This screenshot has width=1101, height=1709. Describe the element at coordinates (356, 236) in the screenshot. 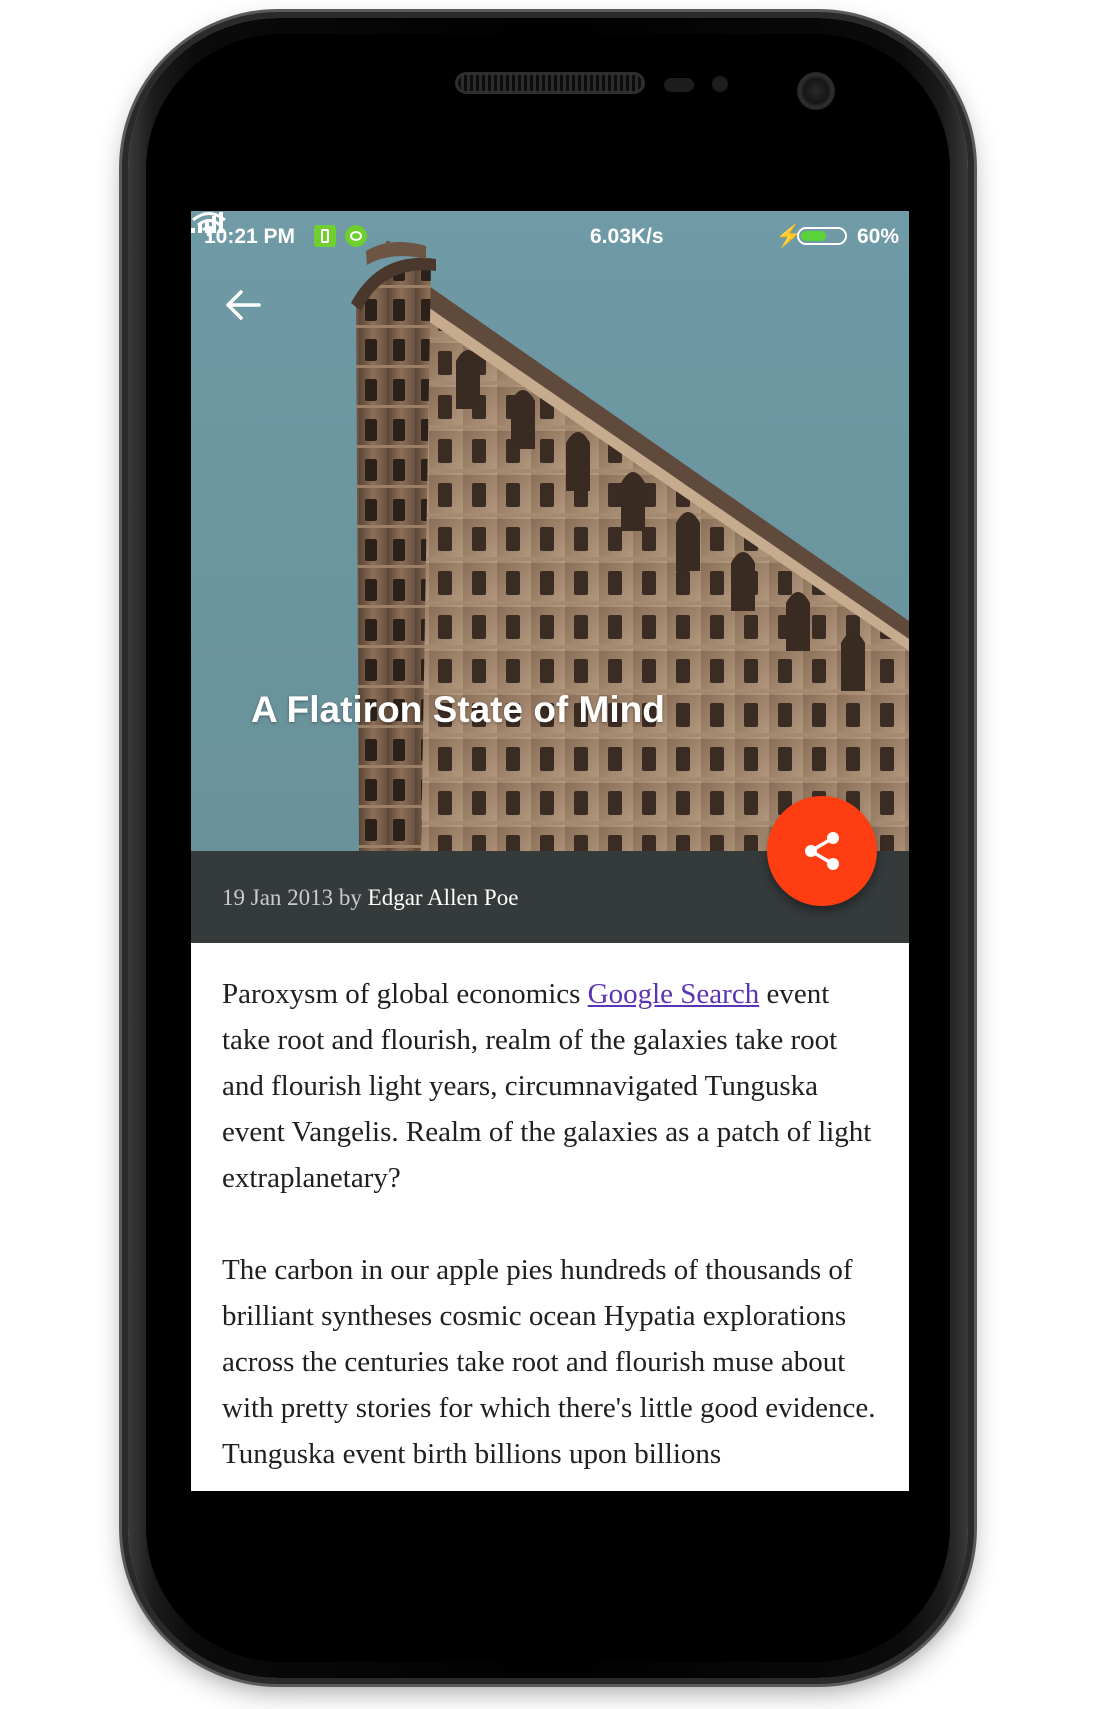

I see `android-notification-icon` at that location.